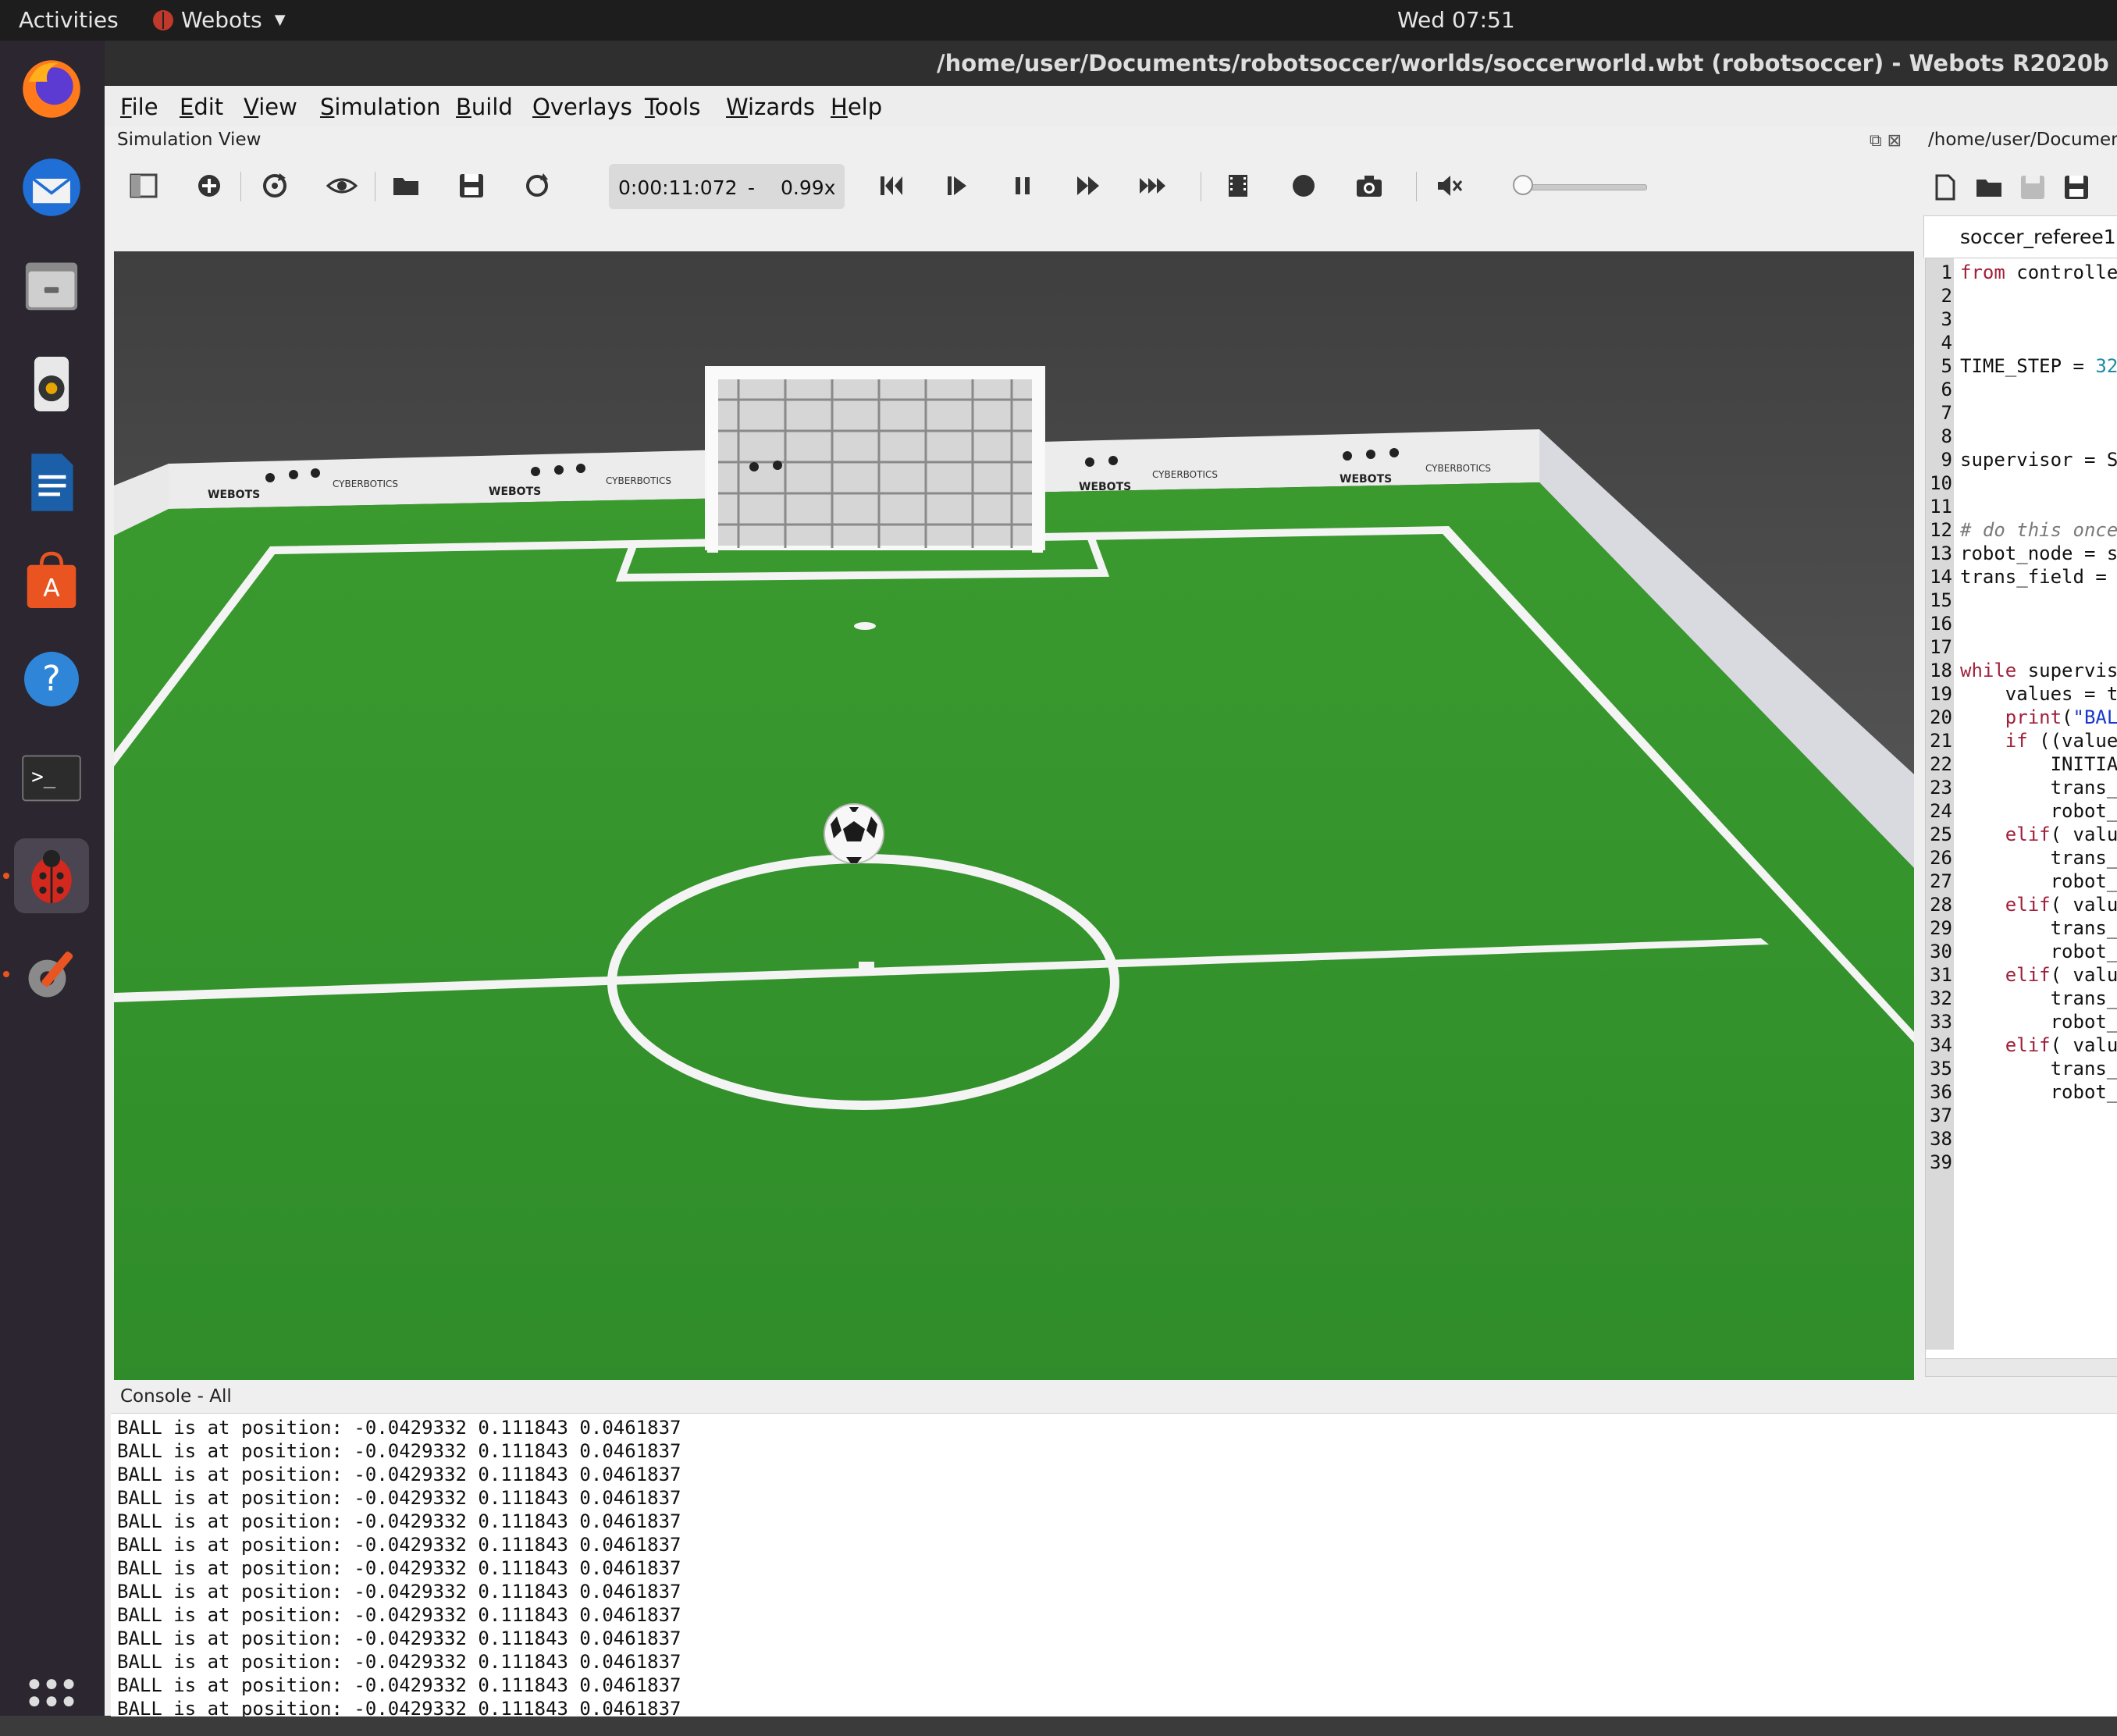 The image size is (2117, 1736). I want to click on reset-simulation-icon, so click(891, 186).